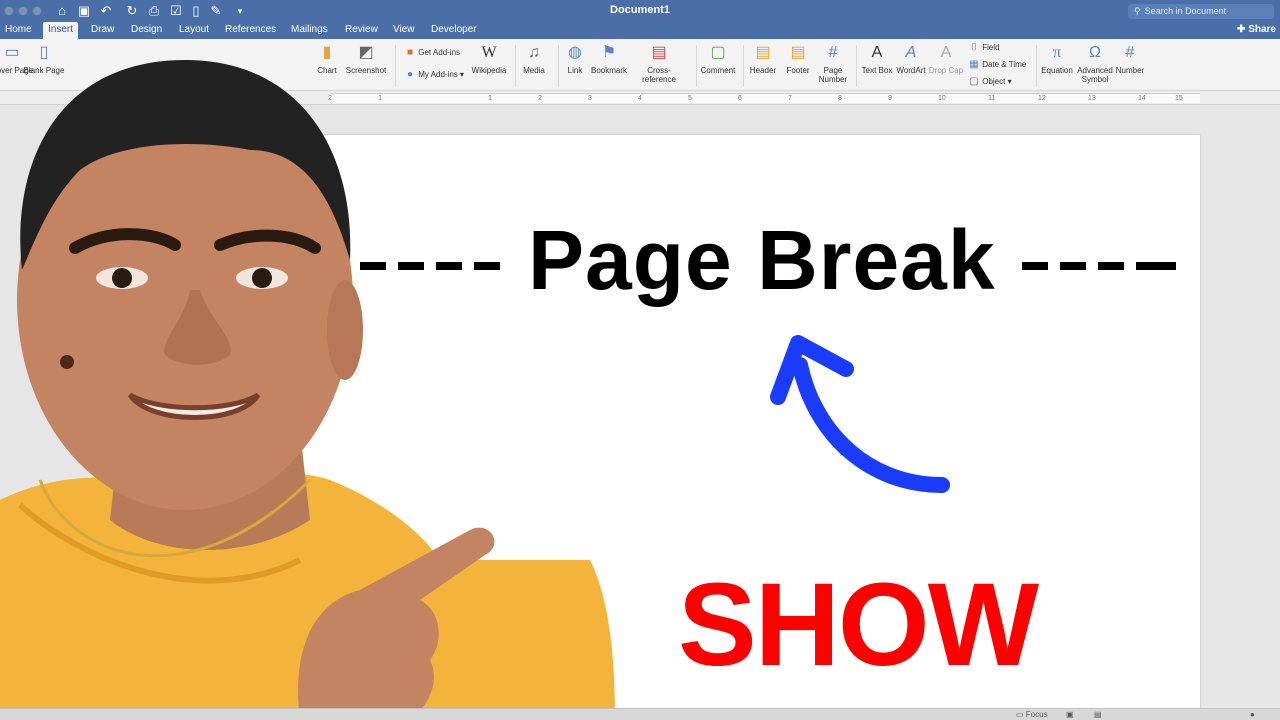 This screenshot has height=720, width=1280. What do you see at coordinates (1137, 11) in the screenshot?
I see `search-icon: ⚲` at bounding box center [1137, 11].